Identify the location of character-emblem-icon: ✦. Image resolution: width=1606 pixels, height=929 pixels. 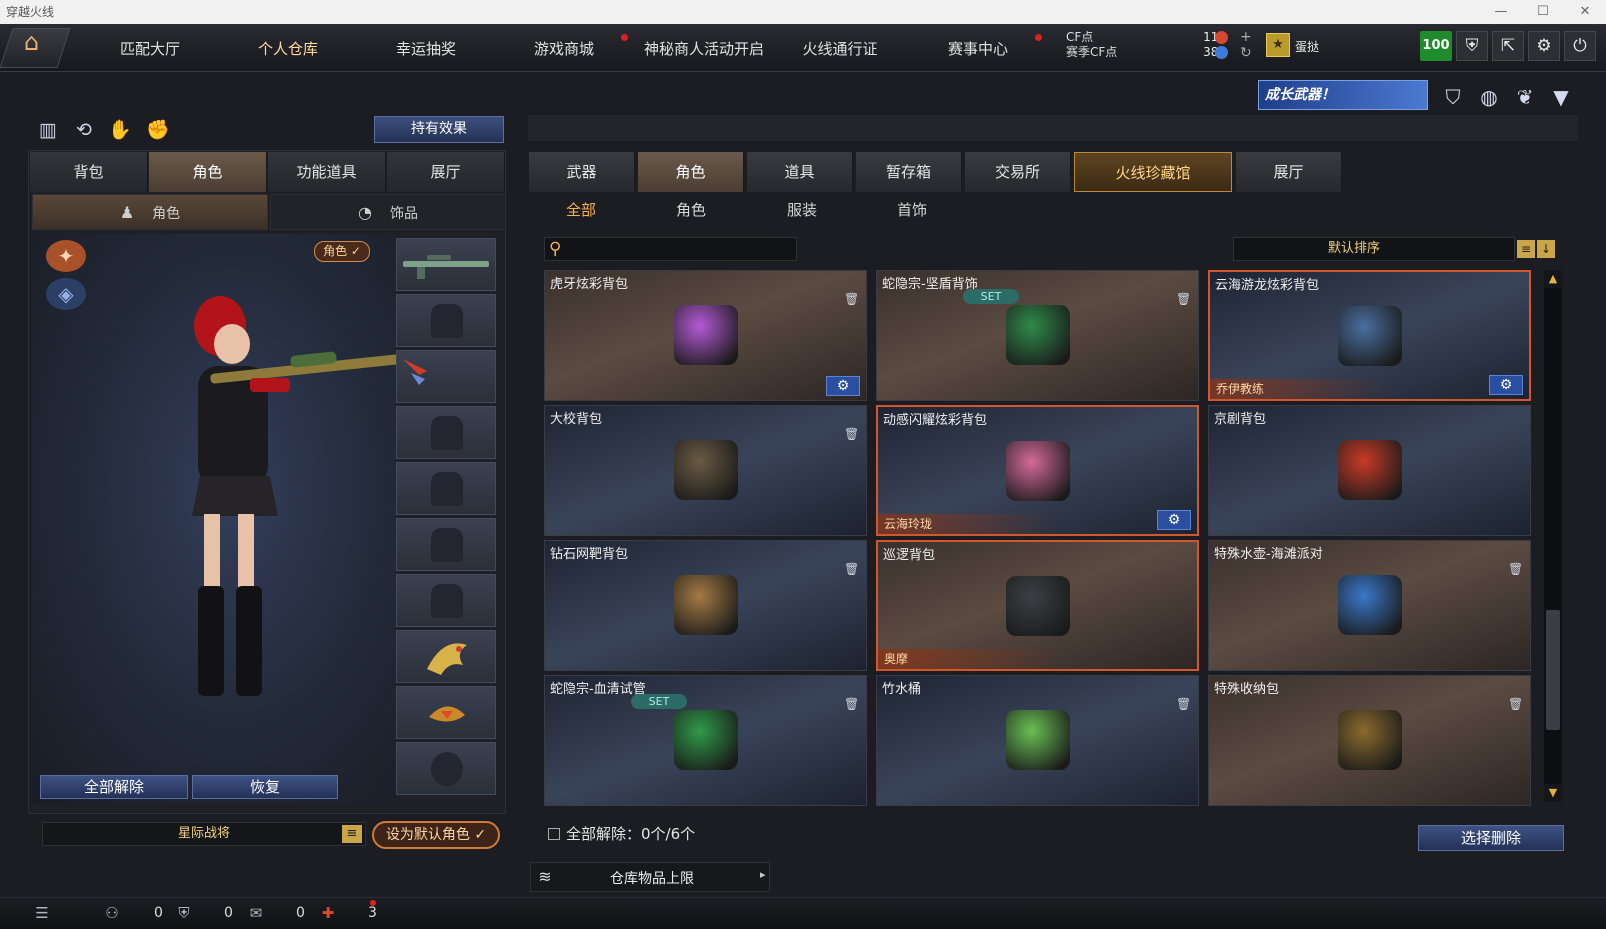
(66, 256).